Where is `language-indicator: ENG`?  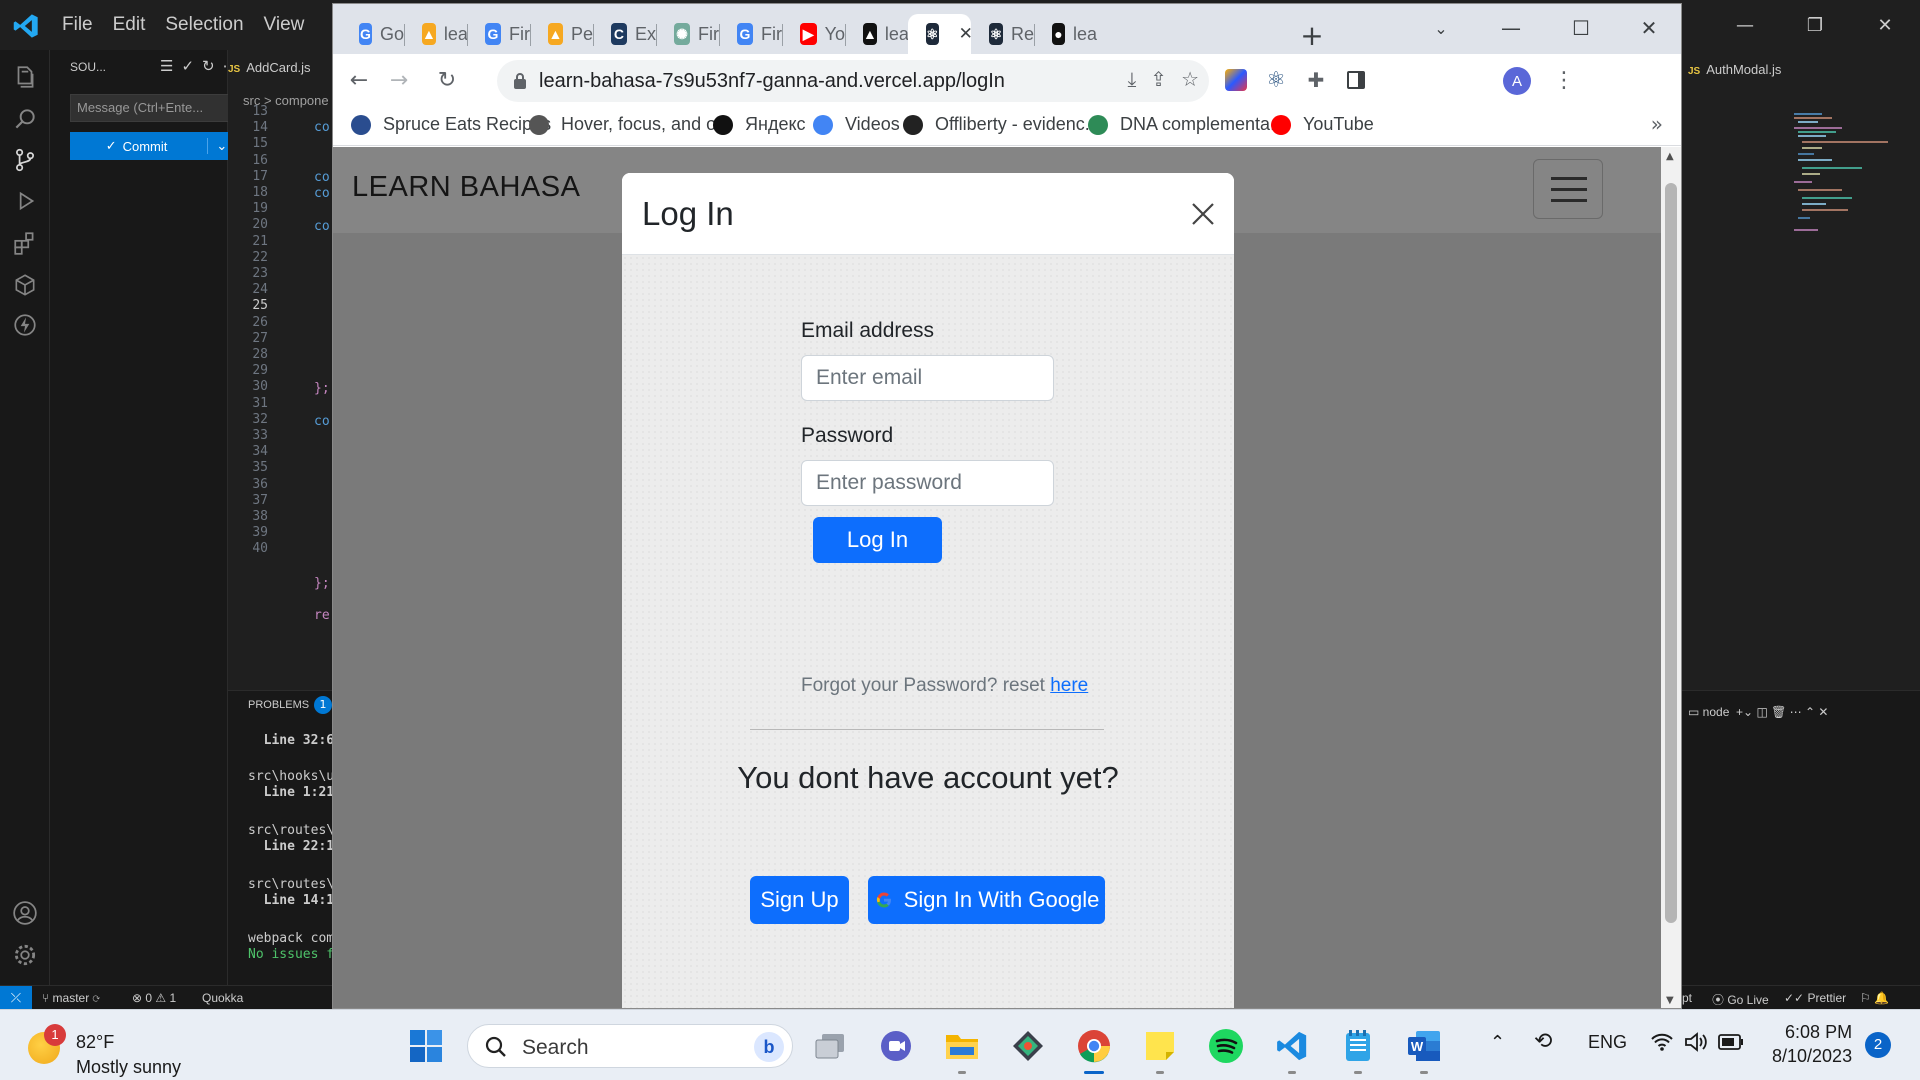
language-indicator: ENG is located at coordinates (1607, 1042).